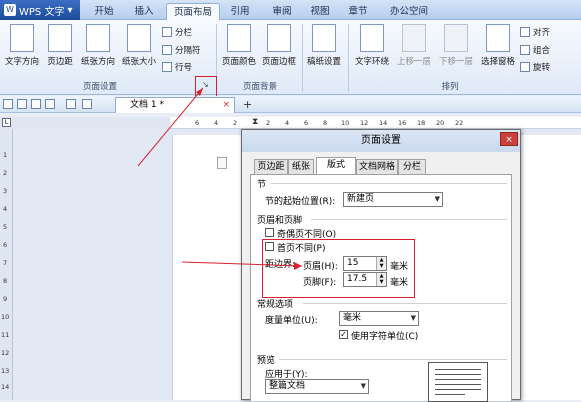 The image size is (581, 402). I want to click on arrow-to-header-field, so click(242, 264).